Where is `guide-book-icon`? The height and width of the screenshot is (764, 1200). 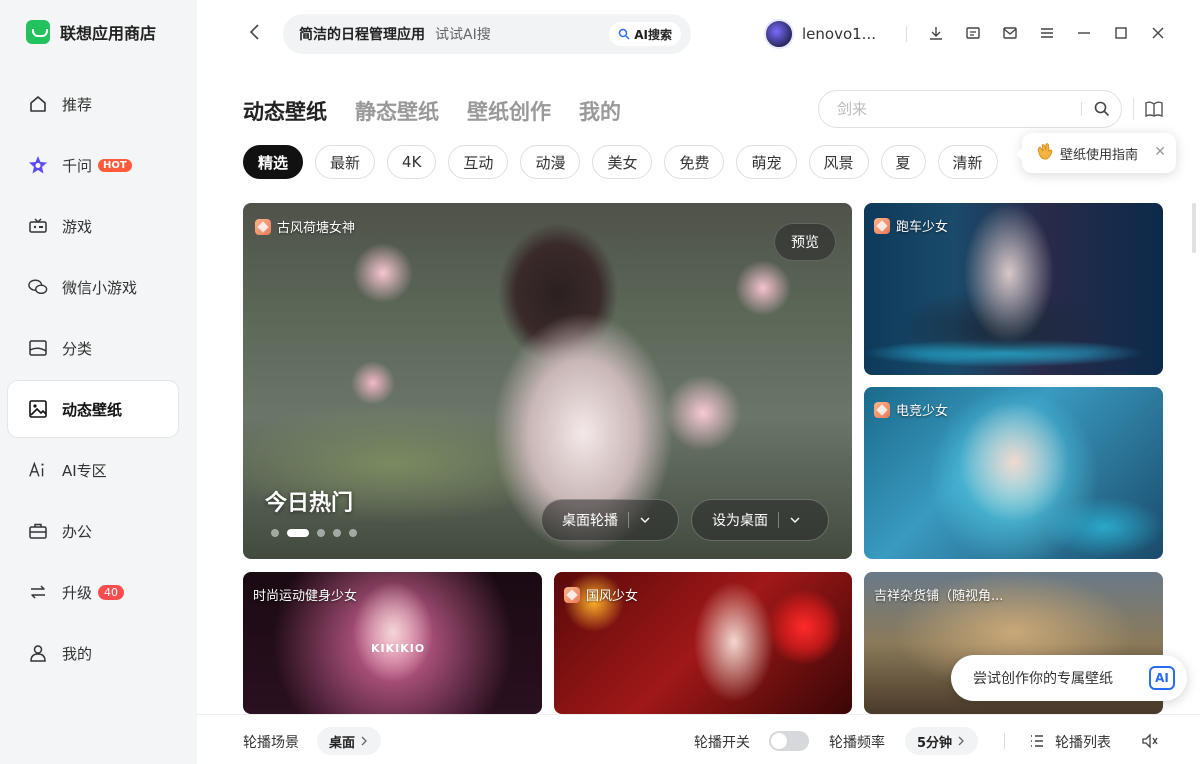 guide-book-icon is located at coordinates (1154, 109).